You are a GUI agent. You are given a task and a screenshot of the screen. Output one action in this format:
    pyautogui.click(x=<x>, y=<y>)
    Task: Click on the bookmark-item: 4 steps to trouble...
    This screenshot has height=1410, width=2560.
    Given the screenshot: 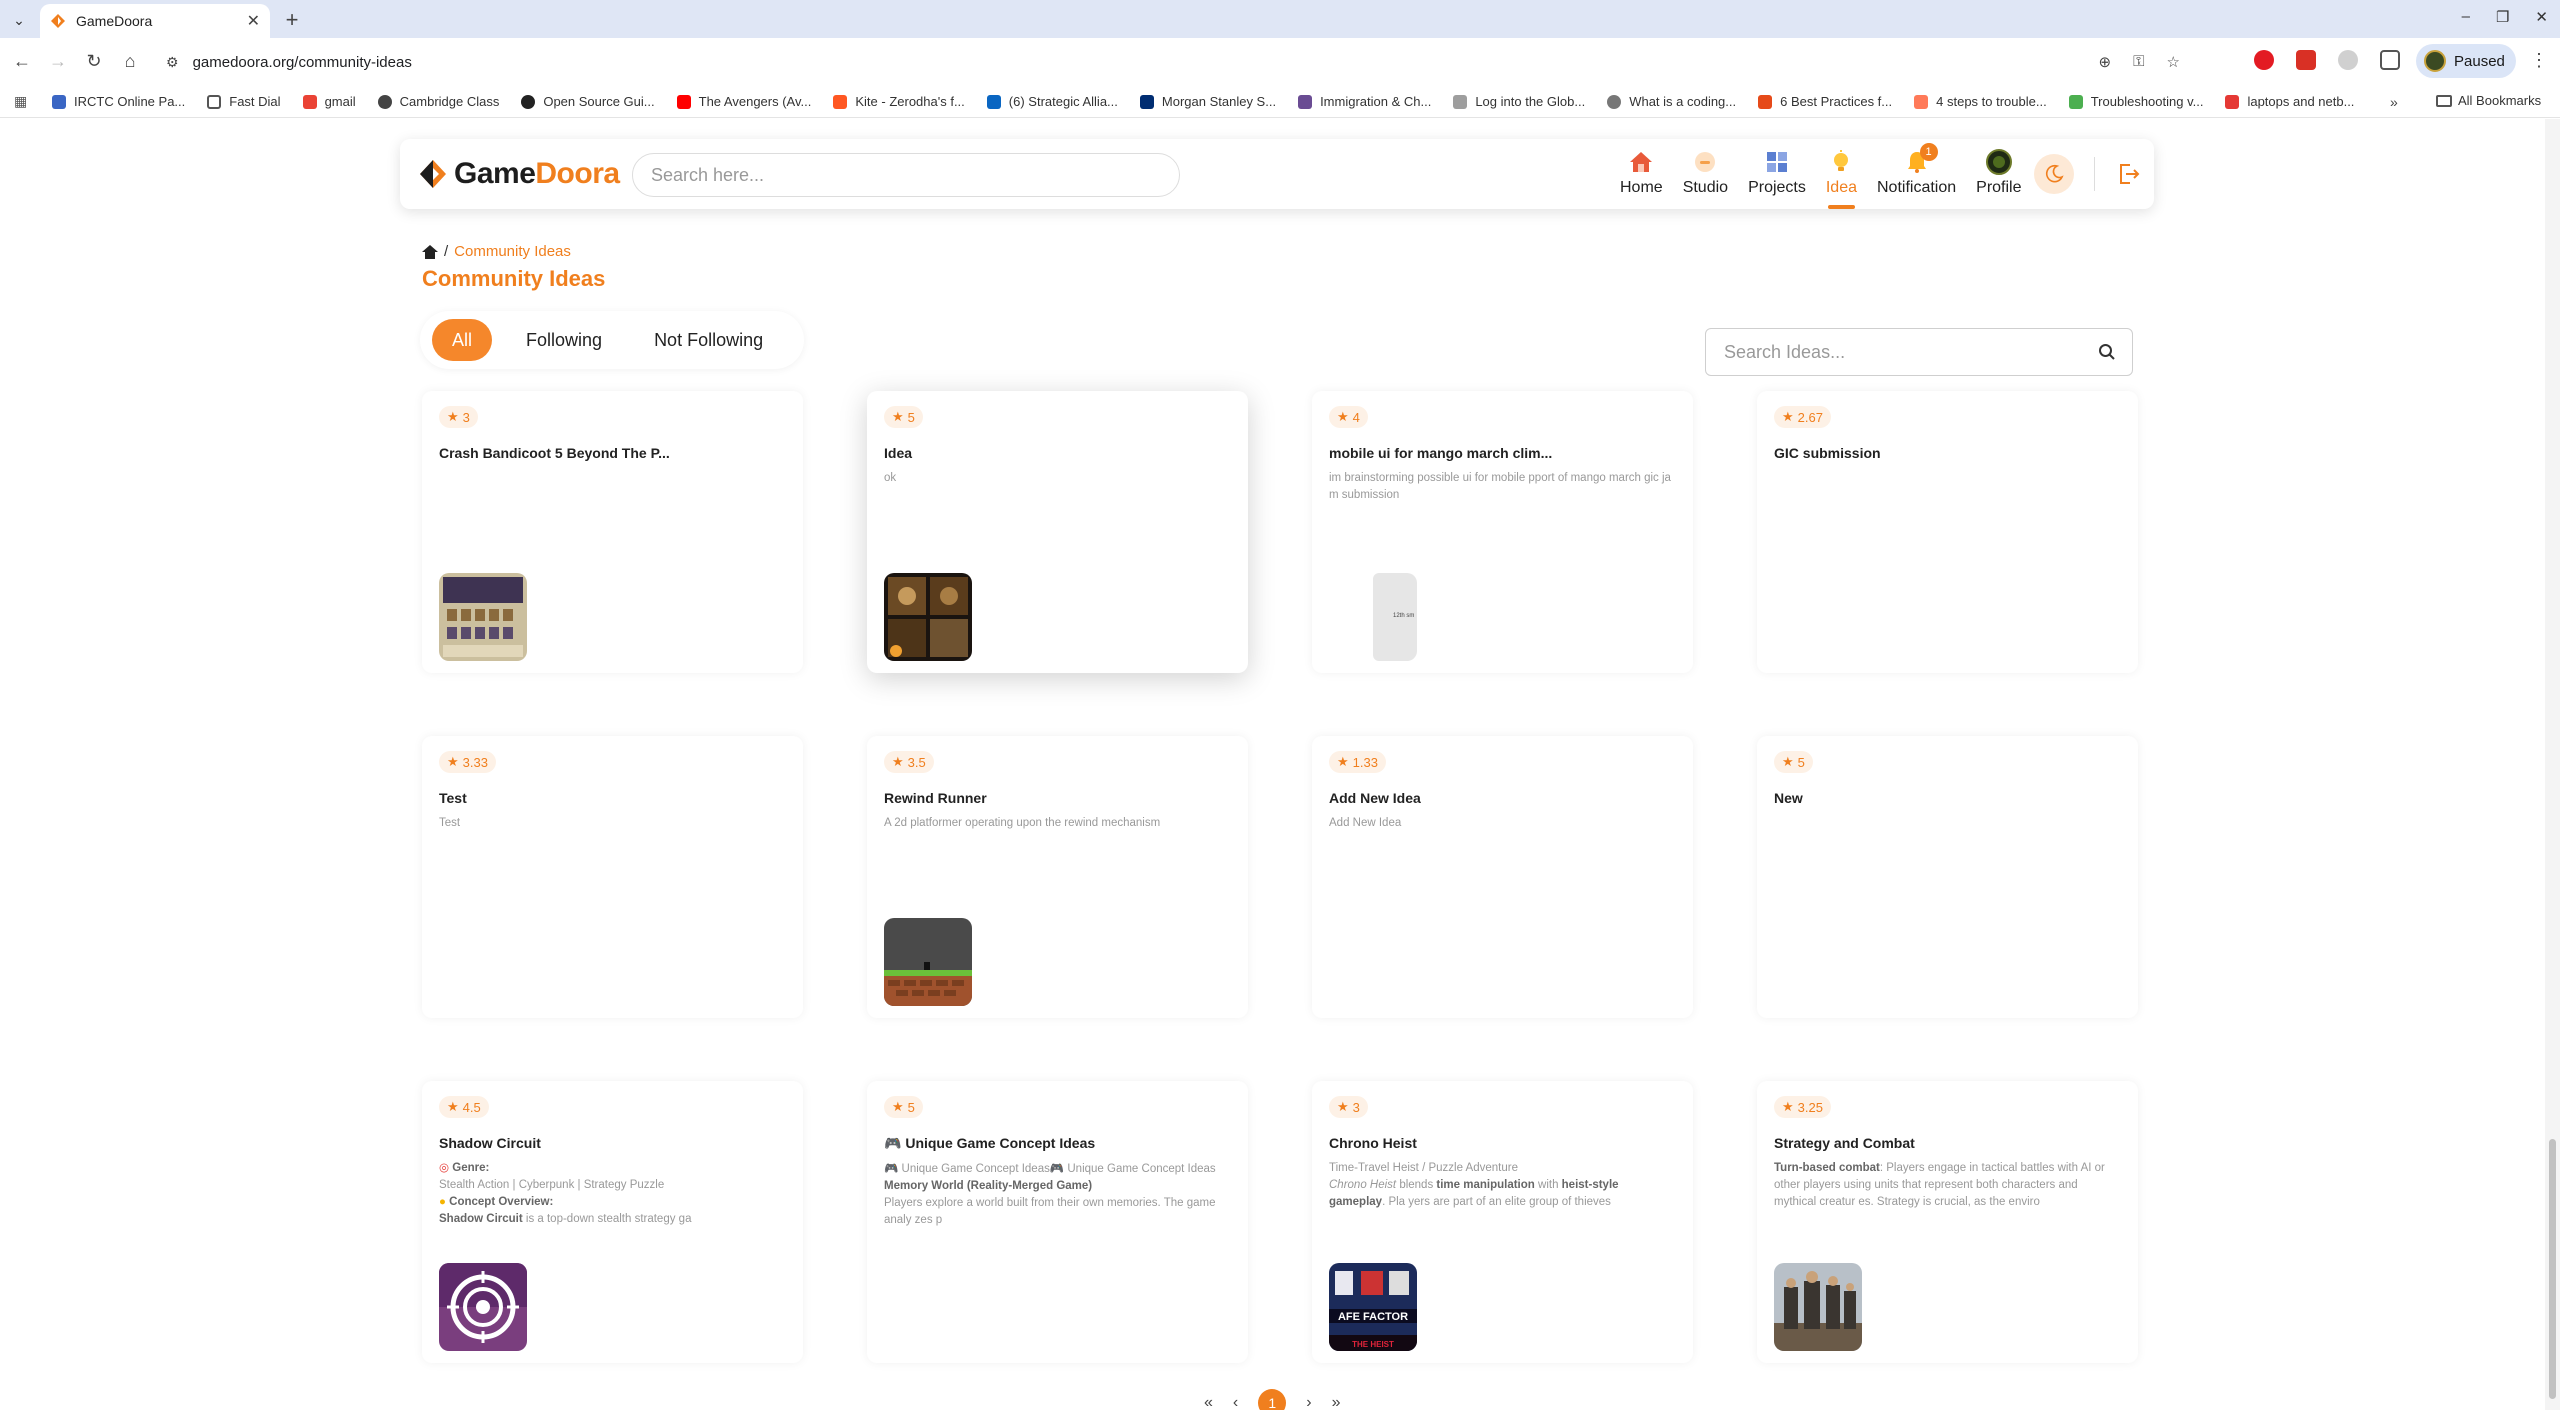 What is the action you would take?
    pyautogui.click(x=1980, y=101)
    